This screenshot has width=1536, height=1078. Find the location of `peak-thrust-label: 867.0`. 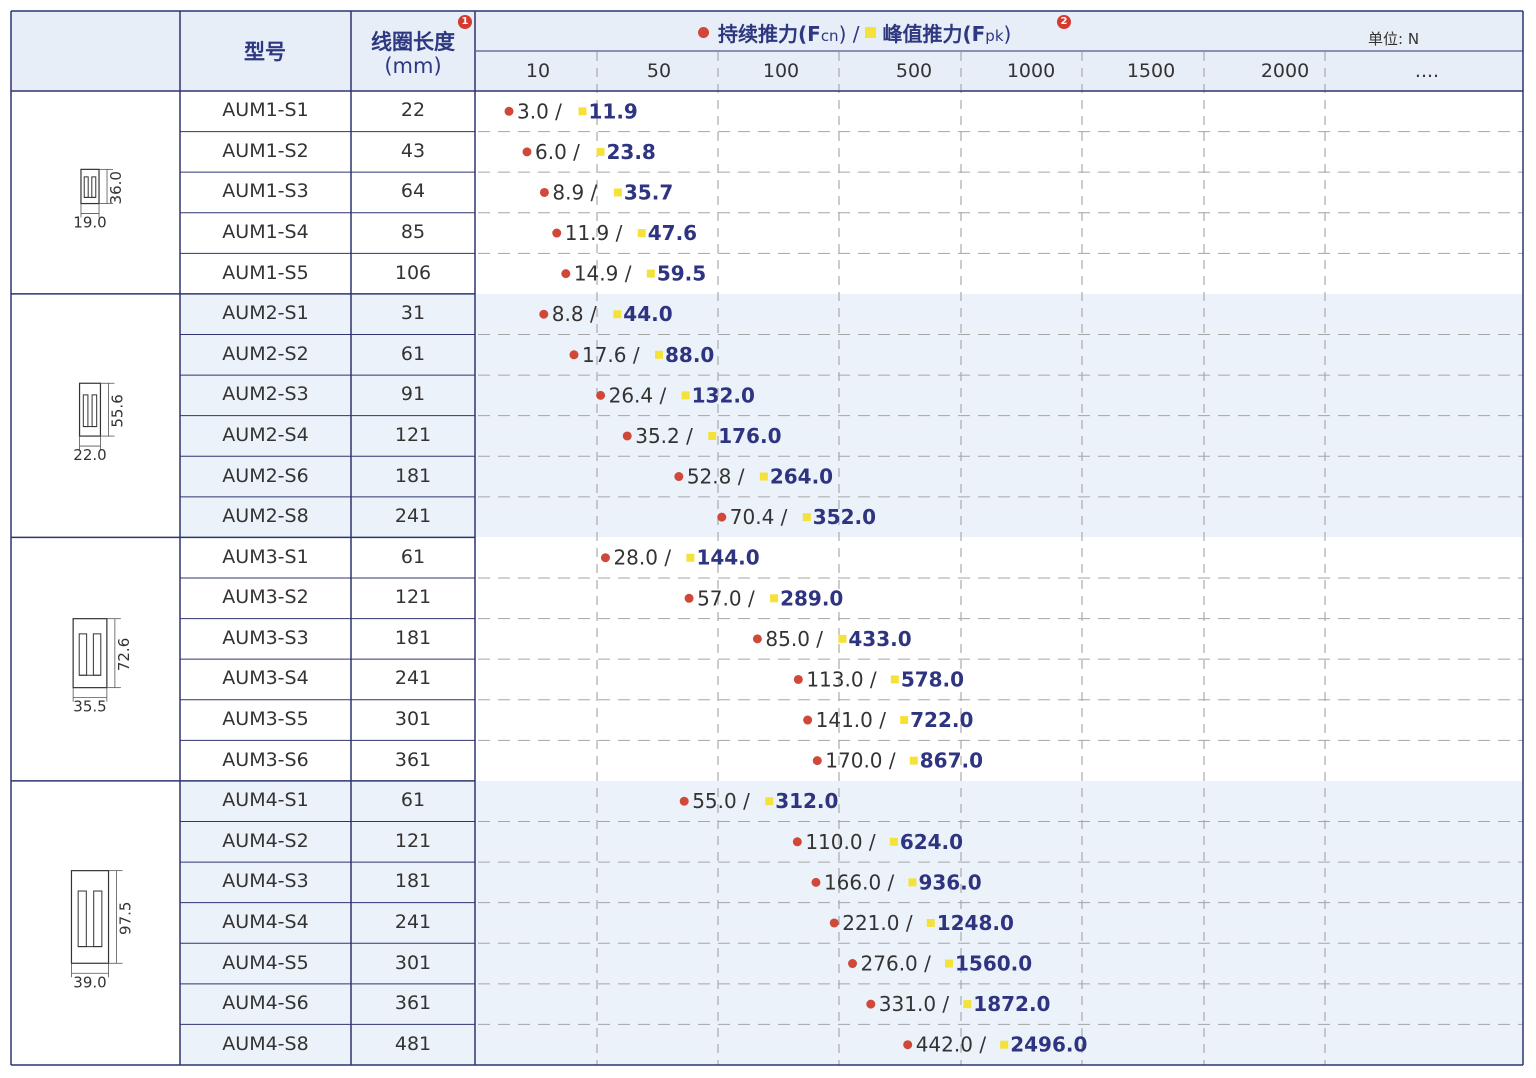

peak-thrust-label: 867.0 is located at coordinates (951, 761).